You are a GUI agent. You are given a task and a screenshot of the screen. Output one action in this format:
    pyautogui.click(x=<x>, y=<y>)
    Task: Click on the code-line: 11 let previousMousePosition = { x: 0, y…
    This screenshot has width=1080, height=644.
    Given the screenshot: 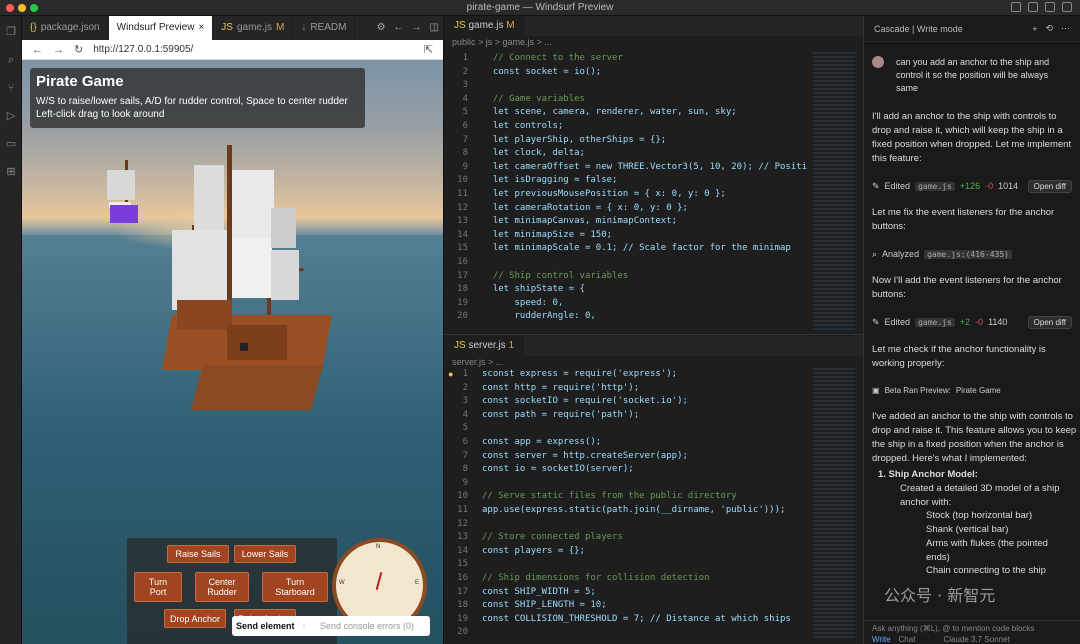 What is the action you would take?
    pyautogui.click(x=629, y=195)
    